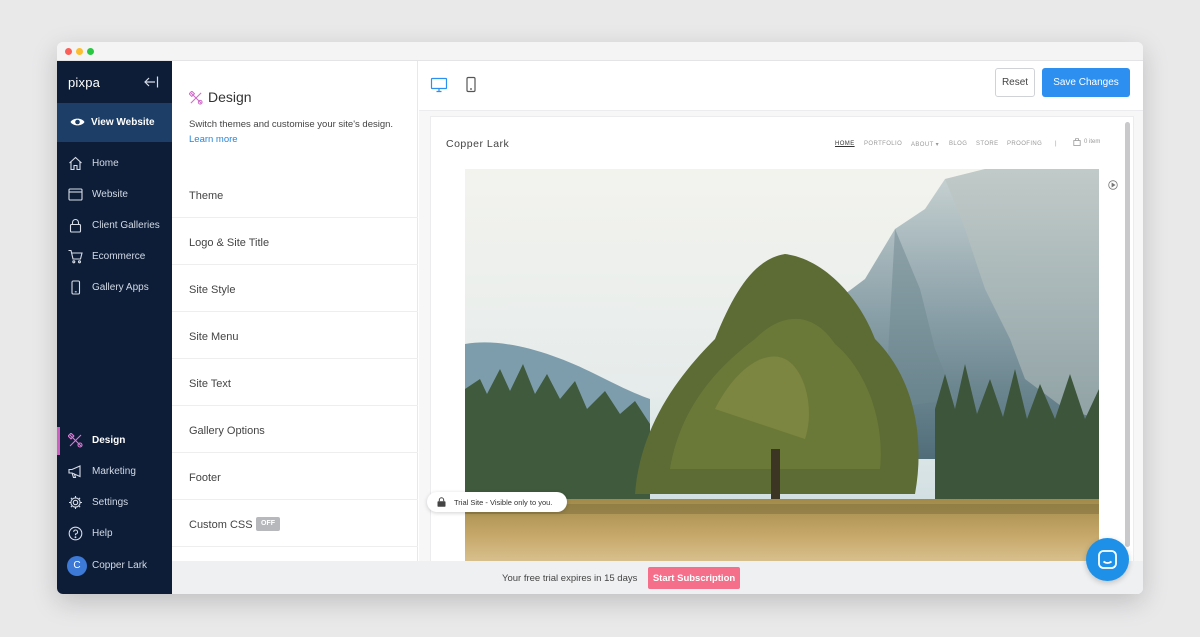 This screenshot has width=1200, height=637. I want to click on option-label: Site Text, so click(210, 384).